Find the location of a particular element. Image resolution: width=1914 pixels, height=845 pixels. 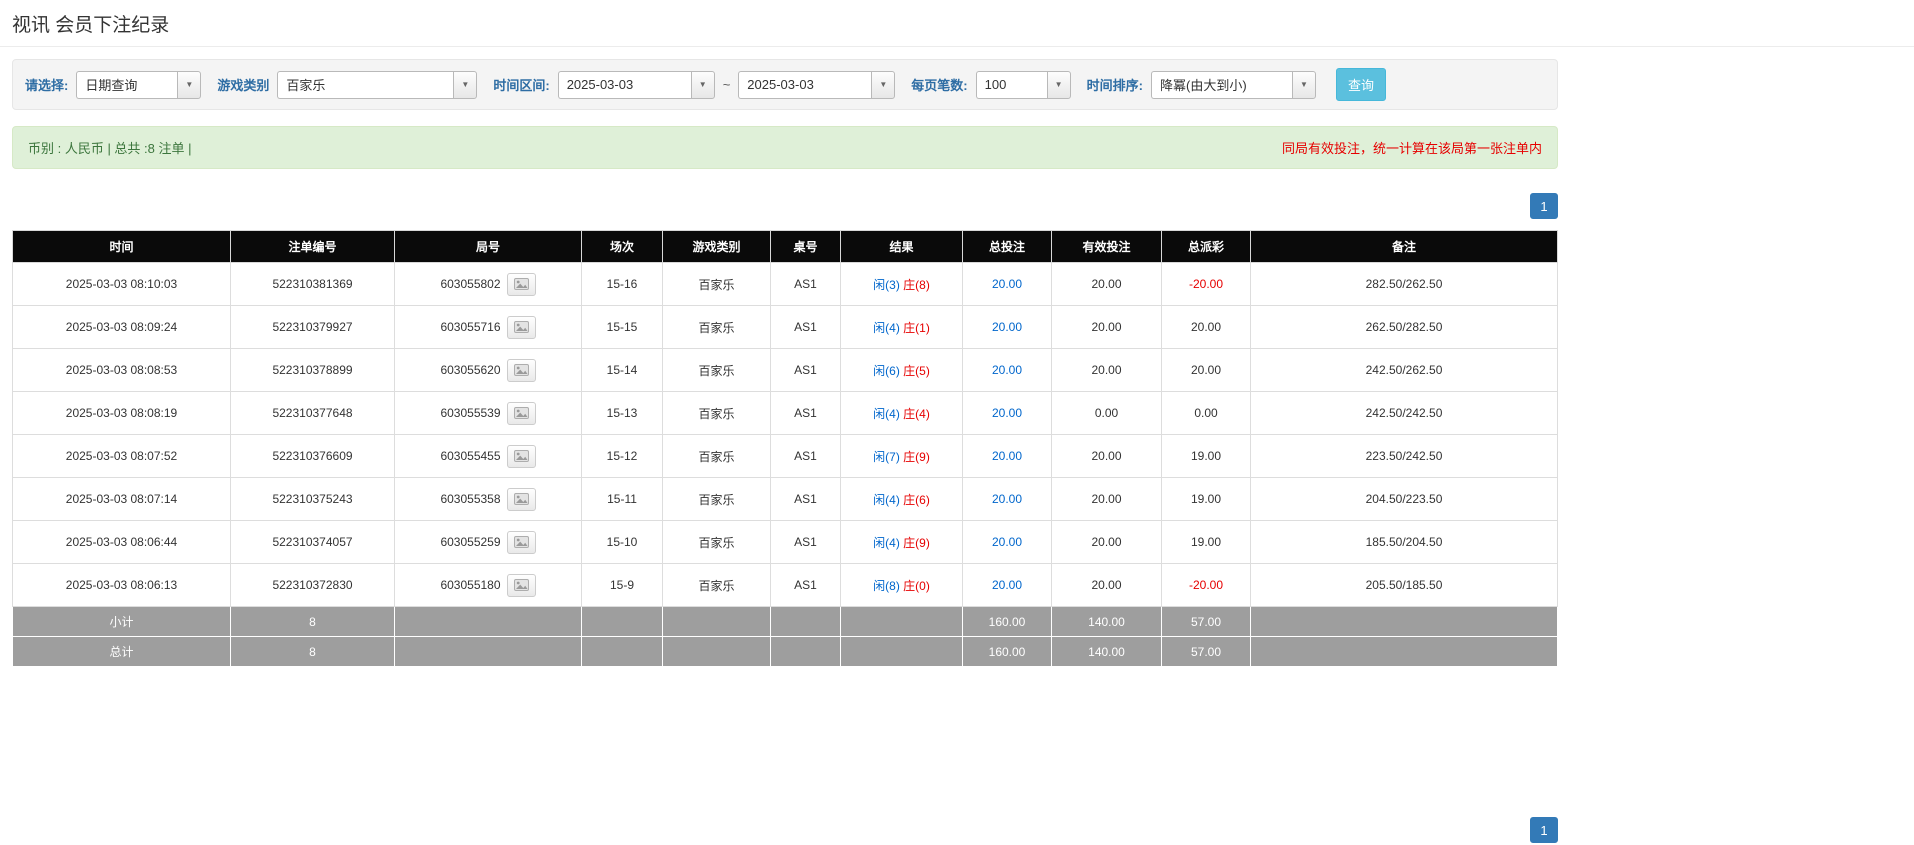

result-player: 闲(7) is located at coordinates (886, 456).